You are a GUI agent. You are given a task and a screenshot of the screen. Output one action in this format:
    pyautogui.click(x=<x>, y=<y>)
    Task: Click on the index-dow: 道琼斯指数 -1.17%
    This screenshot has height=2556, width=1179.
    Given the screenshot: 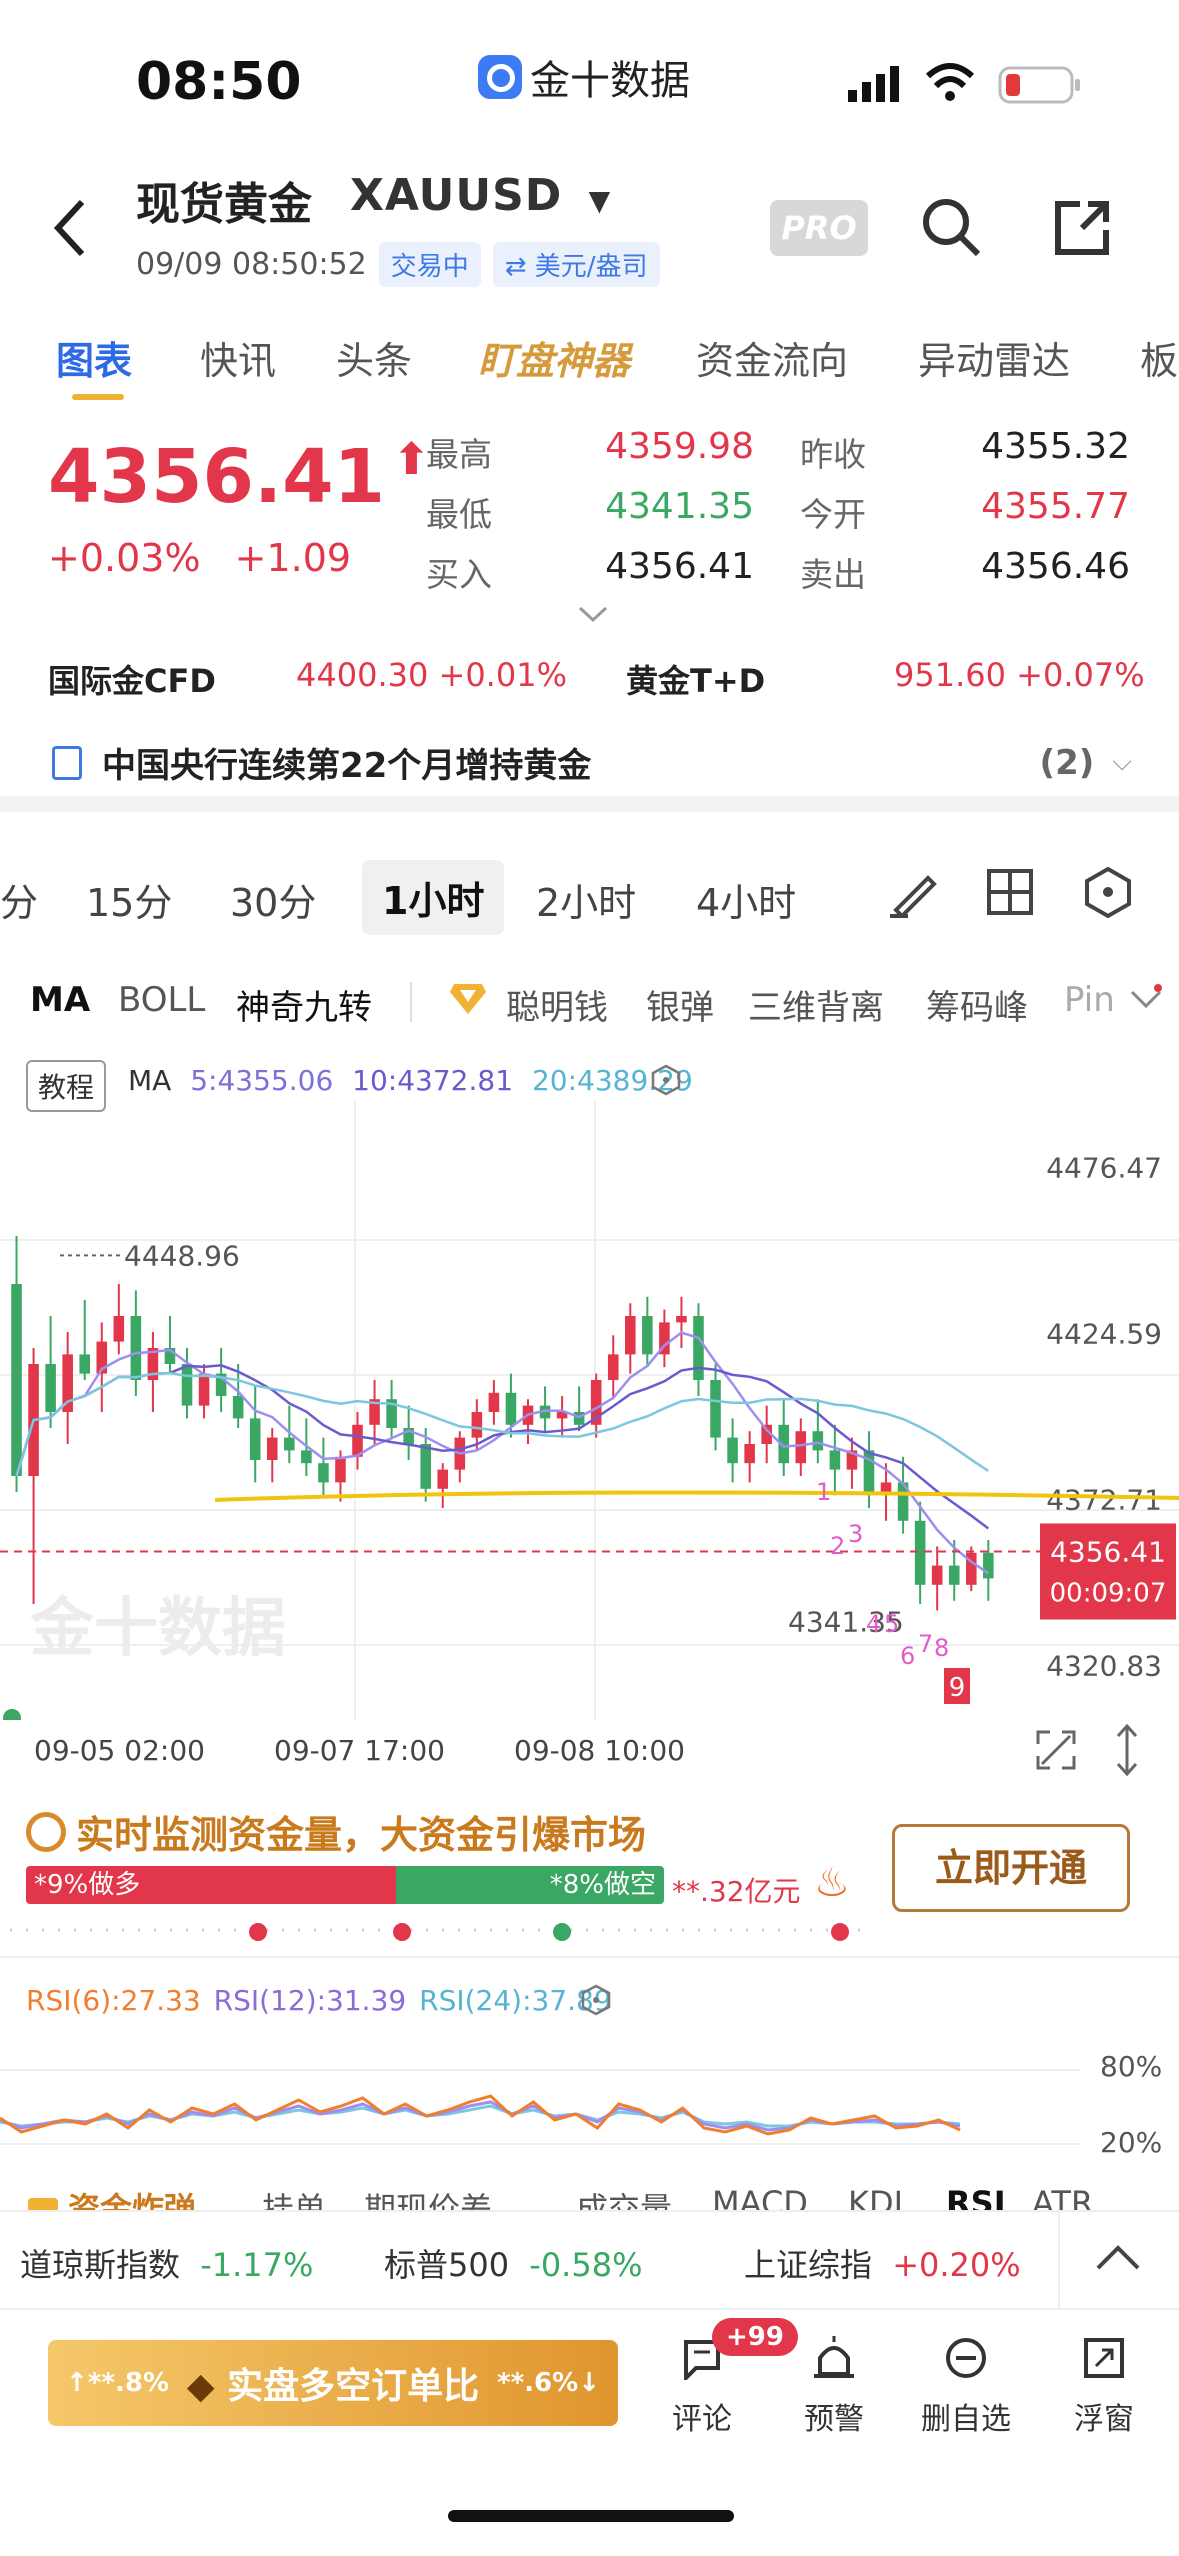 What is the action you would take?
    pyautogui.click(x=166, y=2263)
    